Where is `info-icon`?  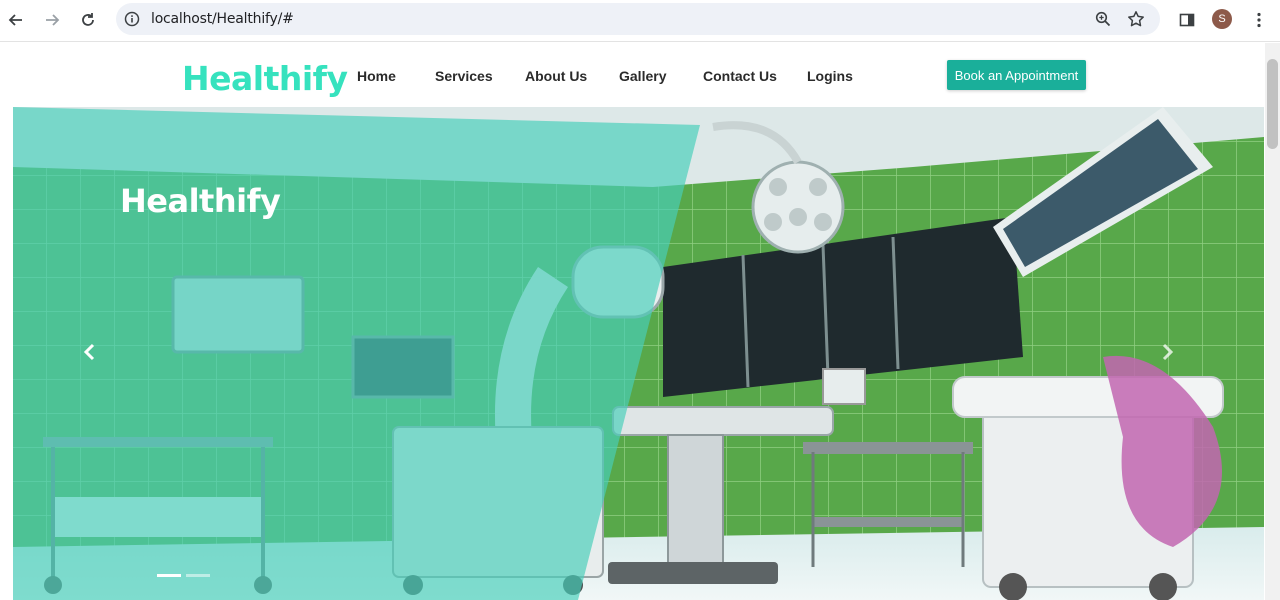 info-icon is located at coordinates (132, 19).